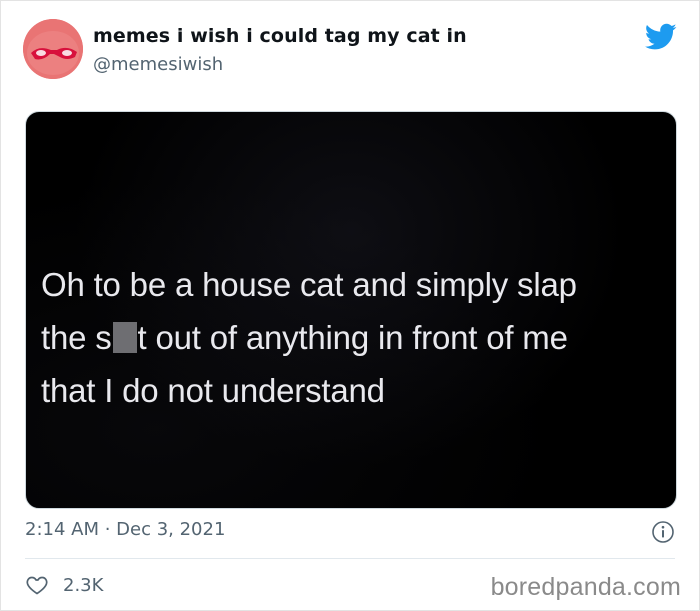 The height and width of the screenshot is (611, 700). What do you see at coordinates (158, 64) in the screenshot?
I see `user-handle: @memesiwish` at bounding box center [158, 64].